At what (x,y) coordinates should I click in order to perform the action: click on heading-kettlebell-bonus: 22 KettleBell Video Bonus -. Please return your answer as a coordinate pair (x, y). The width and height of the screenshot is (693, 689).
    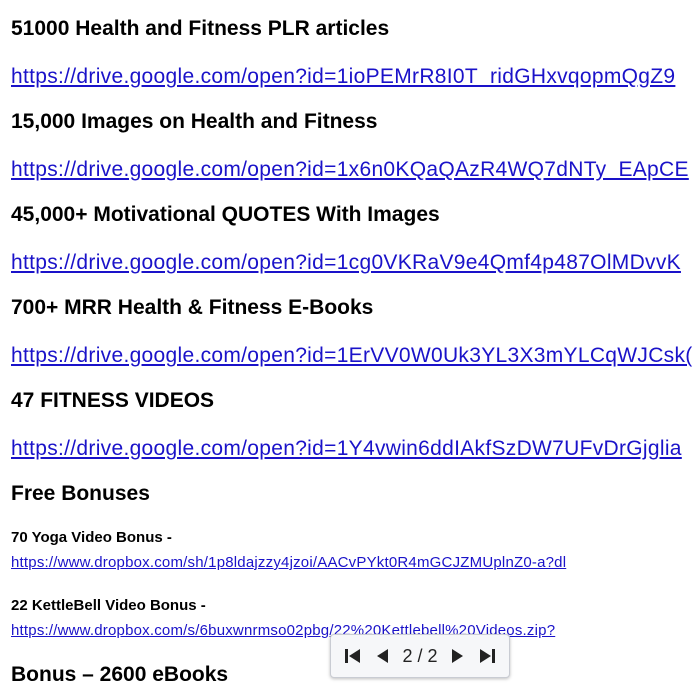
    Looking at the image, I should click on (108, 605).